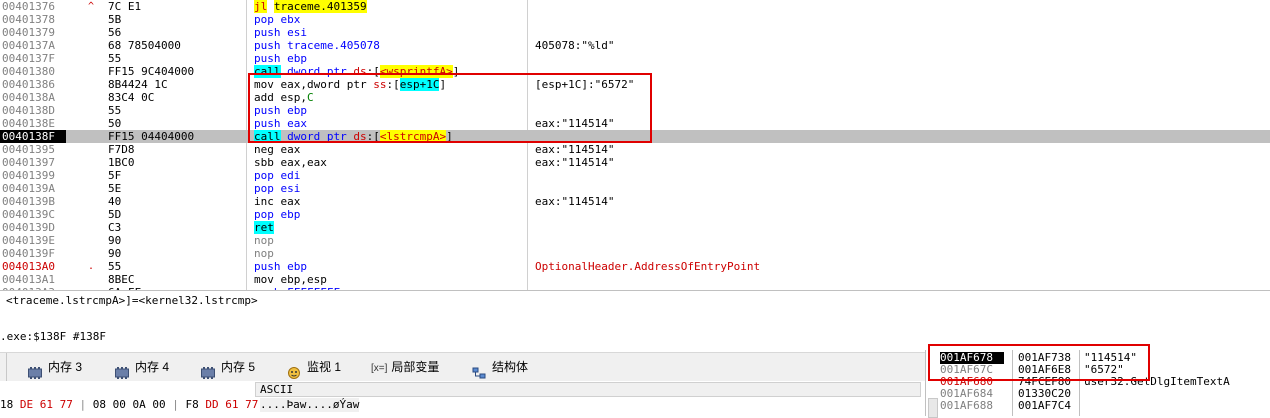 The width and height of the screenshot is (1270, 418). What do you see at coordinates (635, 149) in the screenshot?
I see `disasm-row: 00401395 F7D8 neg eax eax:"114514"` at bounding box center [635, 149].